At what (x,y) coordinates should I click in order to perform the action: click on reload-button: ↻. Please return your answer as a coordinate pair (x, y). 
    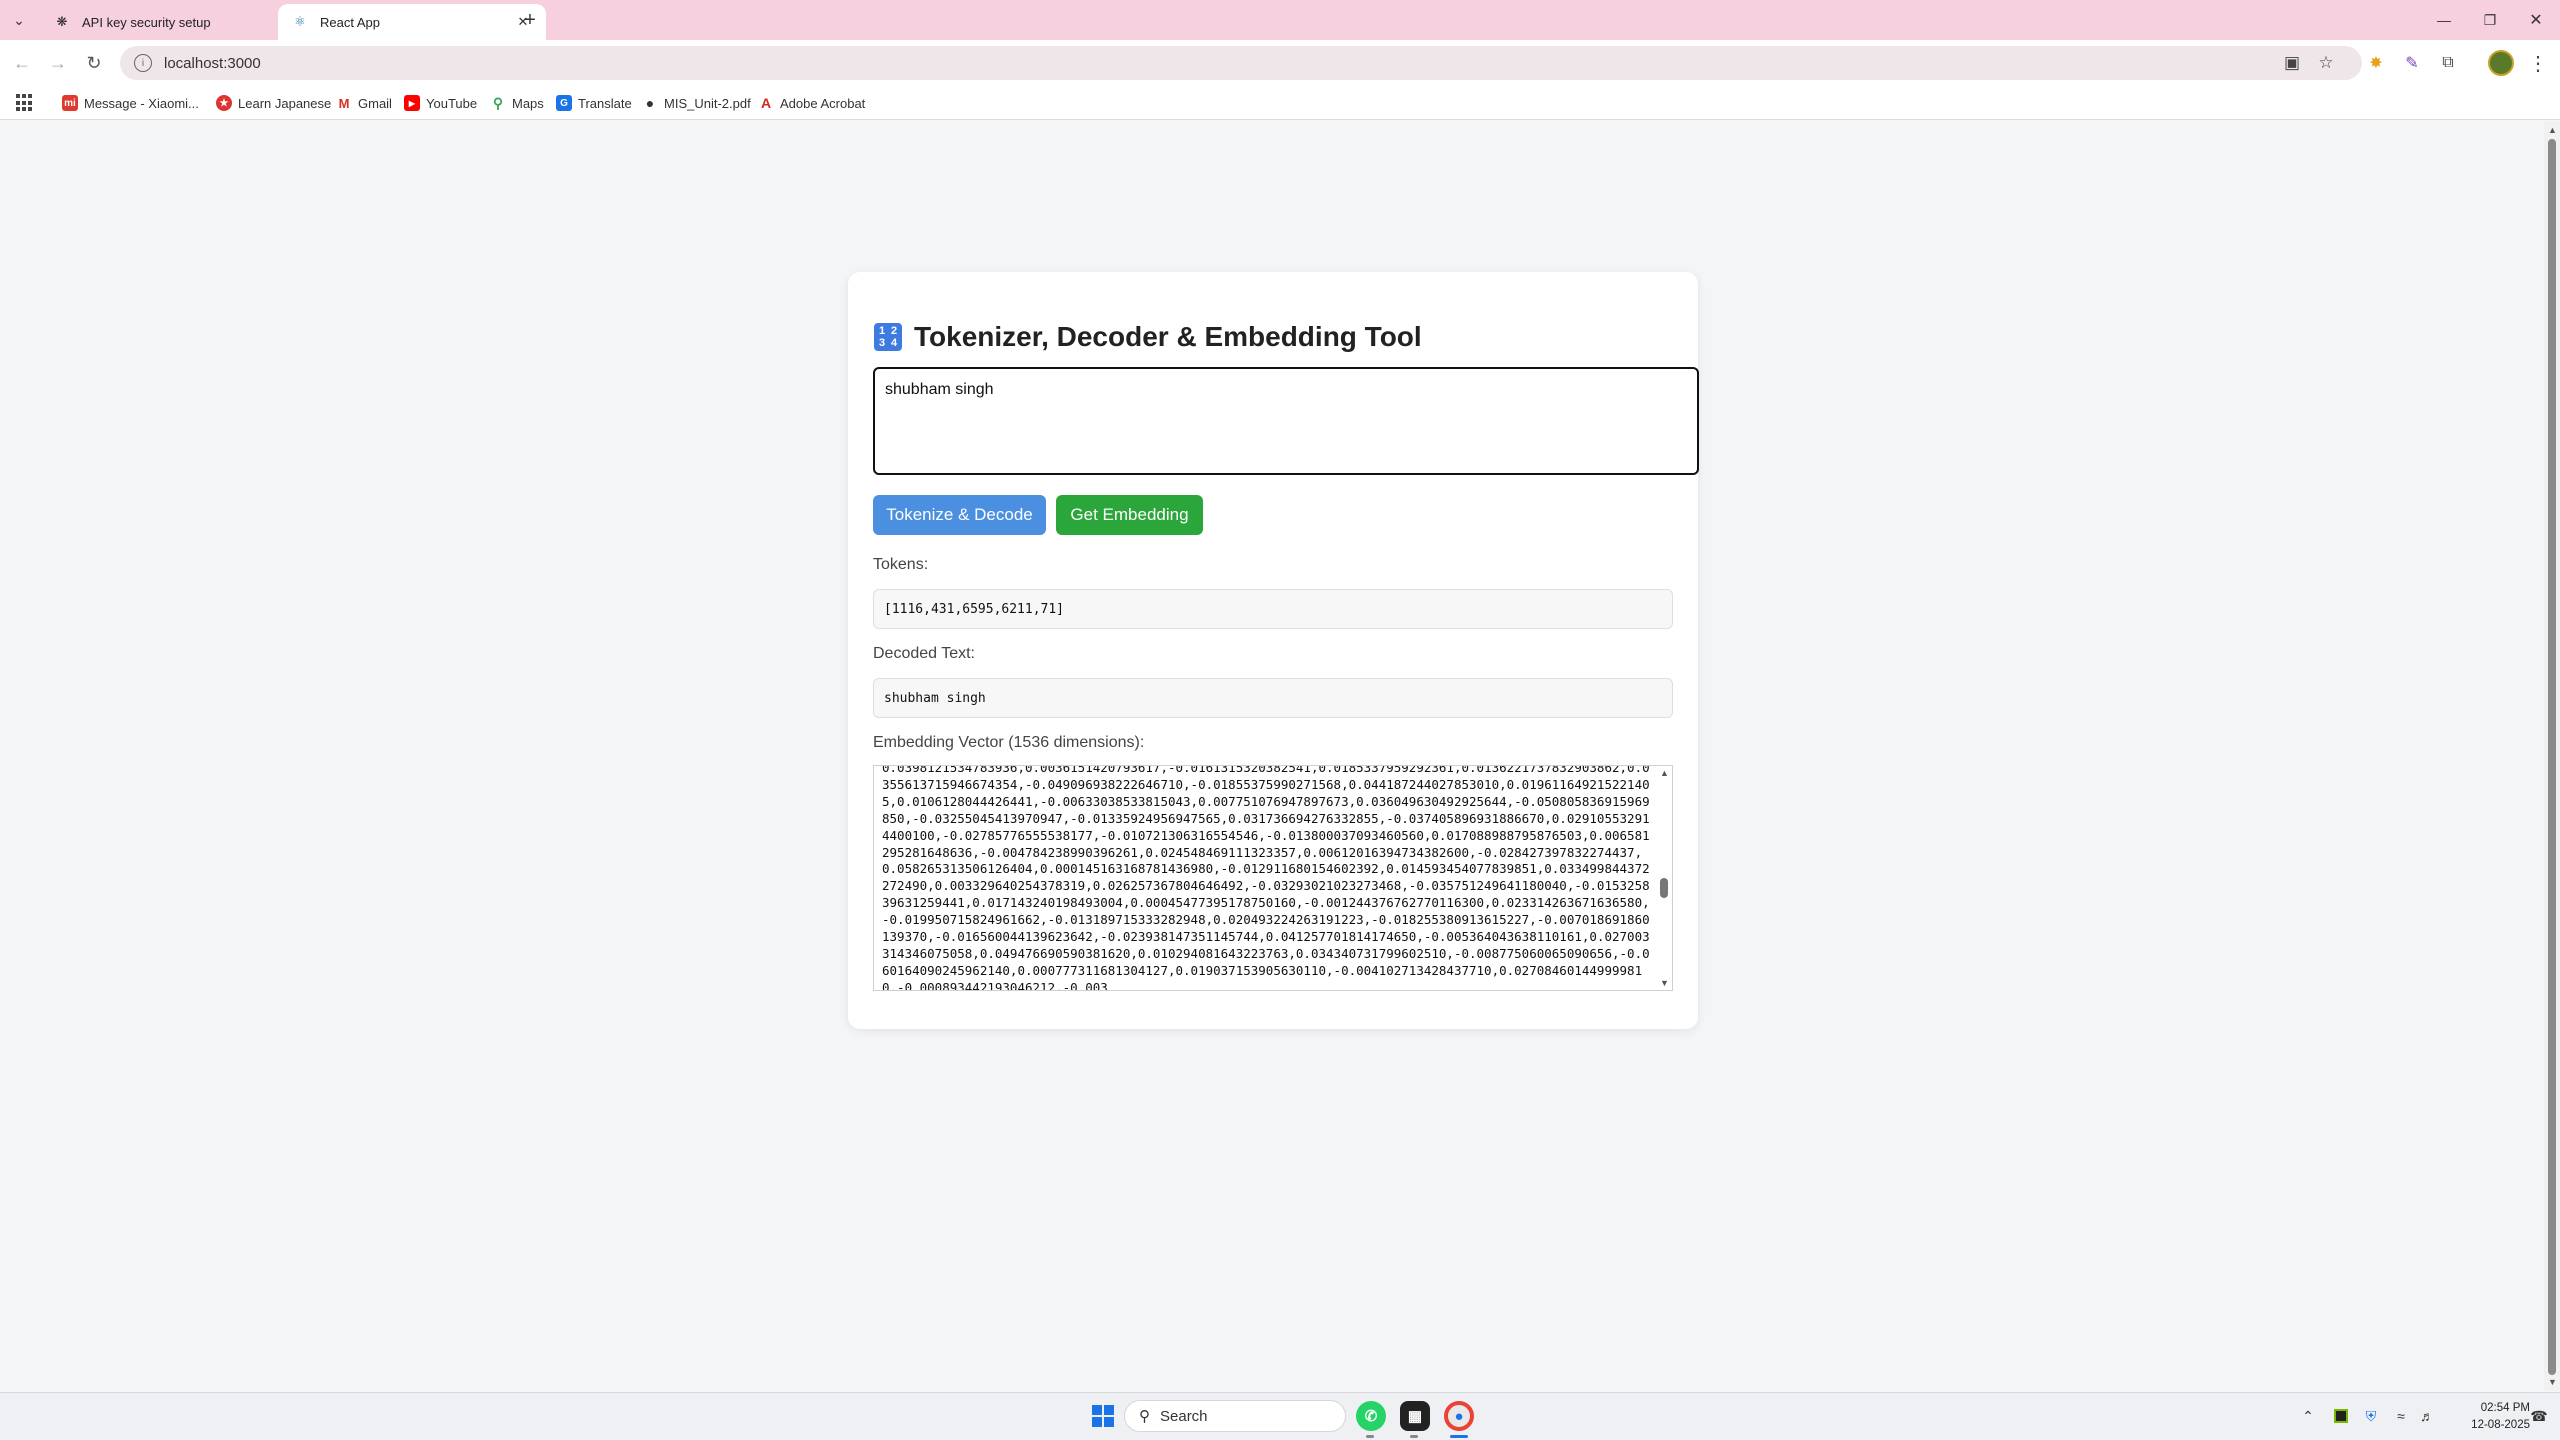
    Looking at the image, I should click on (94, 63).